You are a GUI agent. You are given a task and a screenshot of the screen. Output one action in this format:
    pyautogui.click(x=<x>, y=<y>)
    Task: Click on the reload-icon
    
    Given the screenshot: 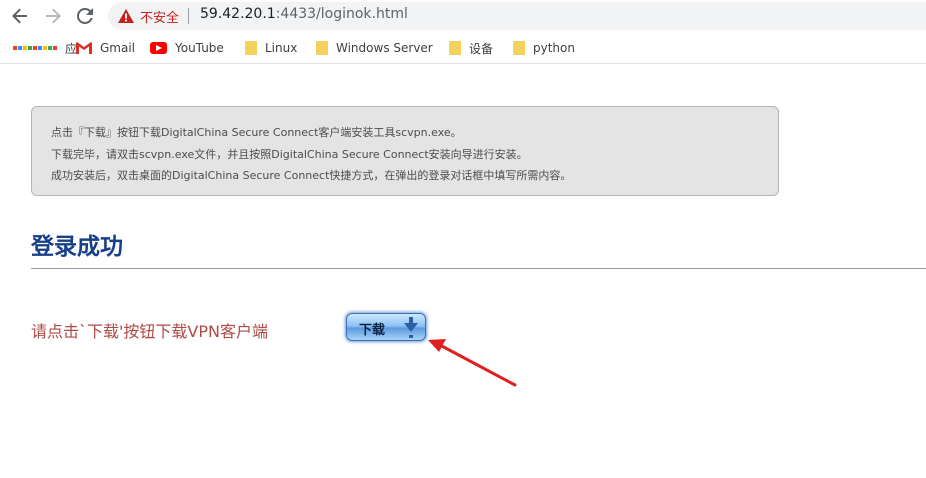 What is the action you would take?
    pyautogui.click(x=85, y=16)
    